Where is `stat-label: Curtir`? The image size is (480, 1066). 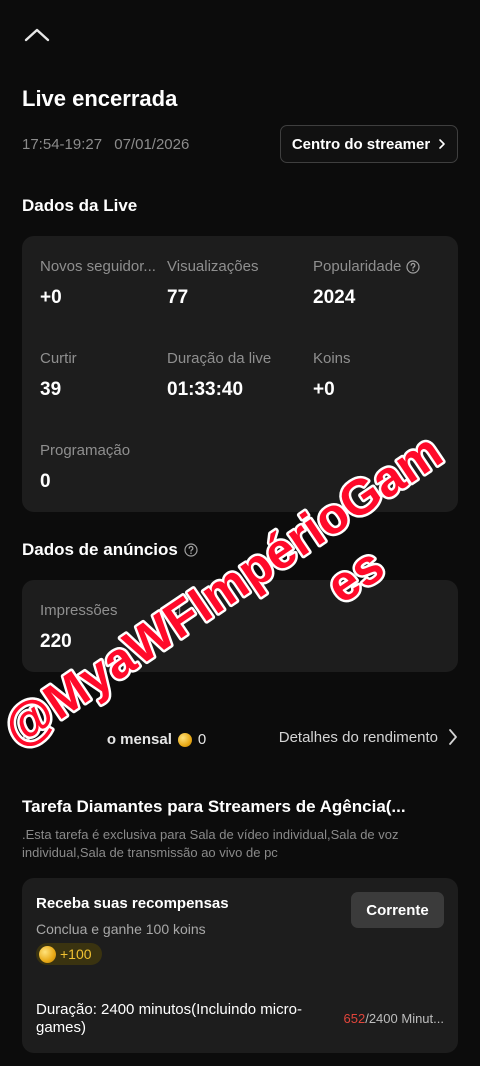 stat-label: Curtir is located at coordinates (58, 358).